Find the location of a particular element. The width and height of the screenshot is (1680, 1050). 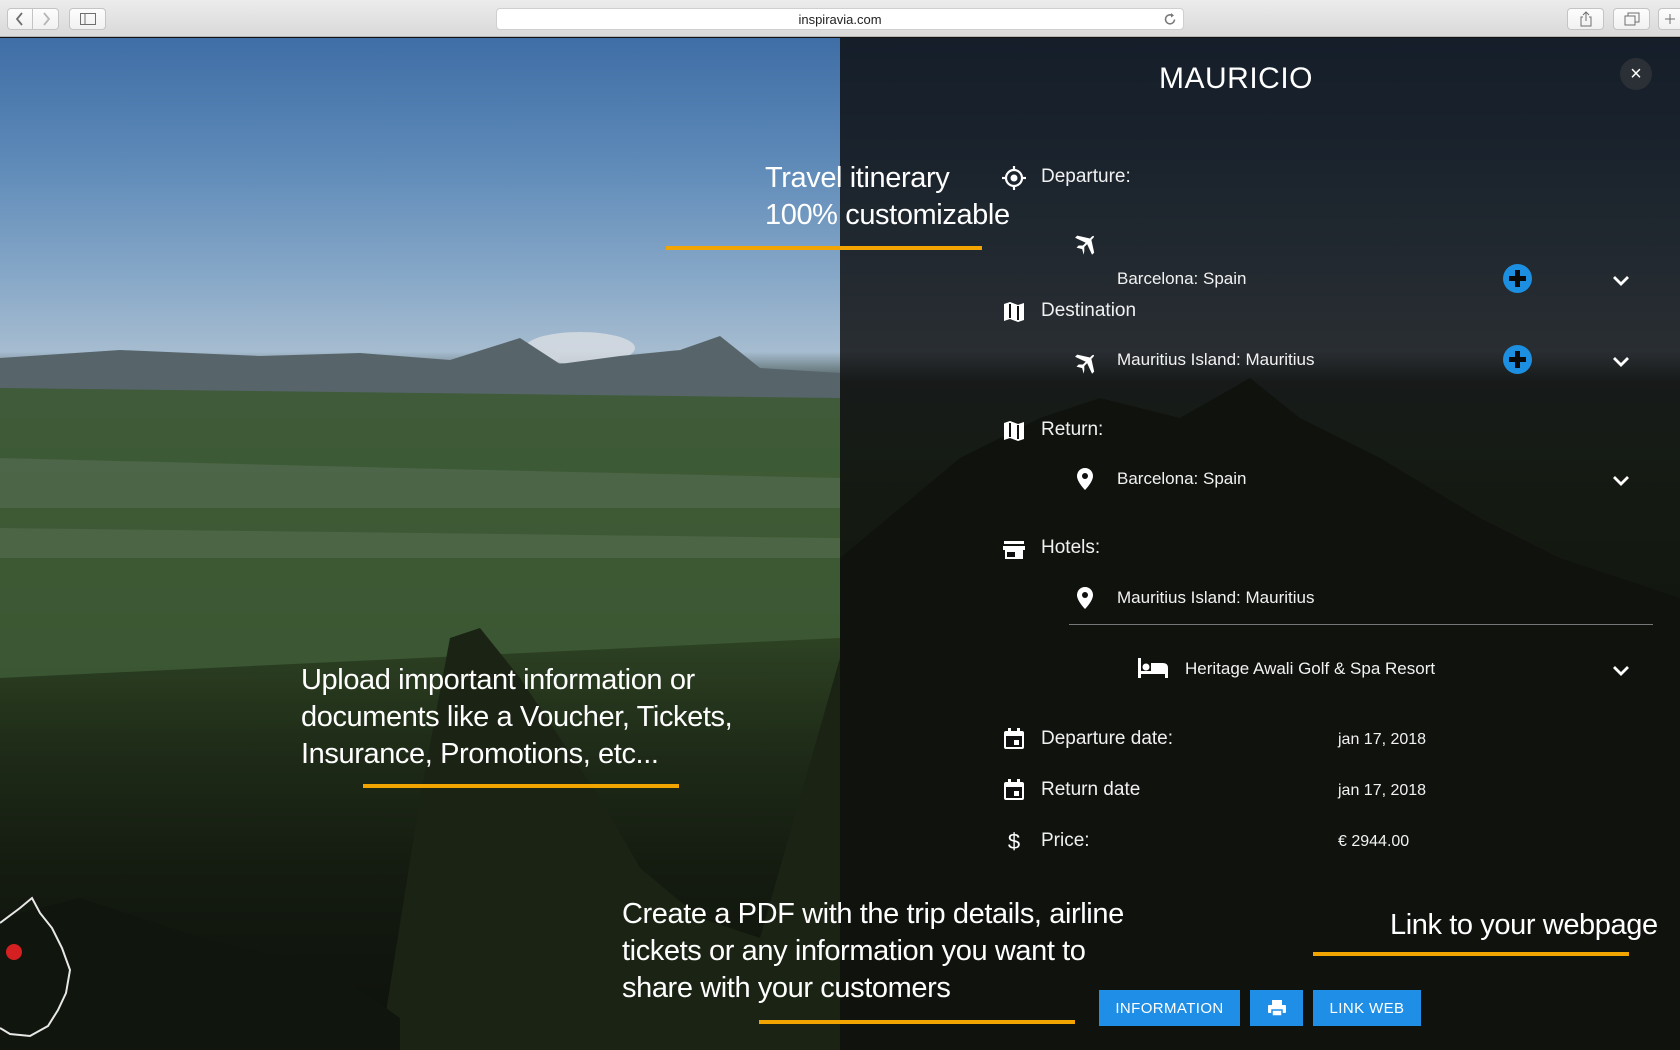

pdf-callout-underline is located at coordinates (917, 1022).